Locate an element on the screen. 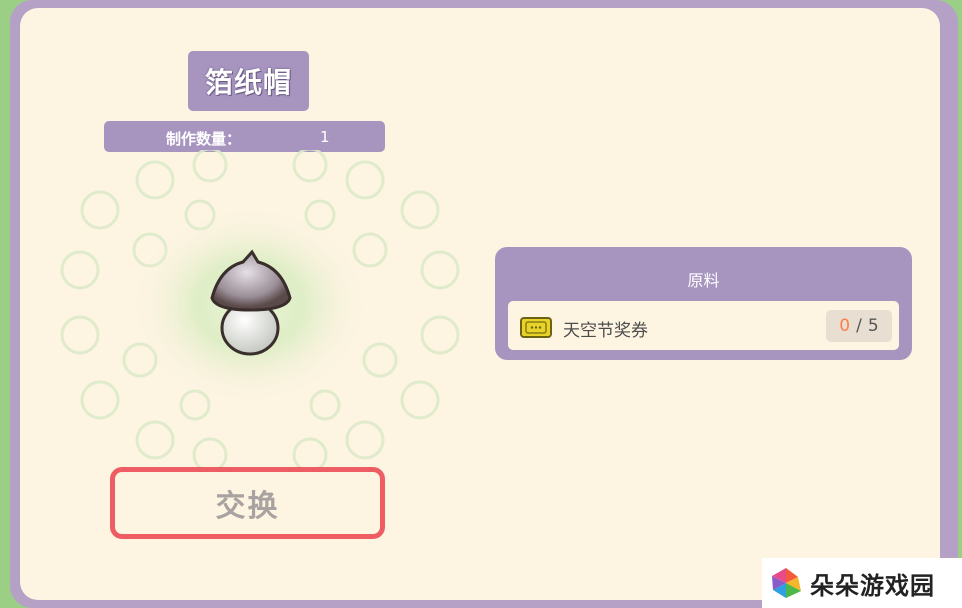 This screenshot has height=608, width=962. material-name: 天空节奖券 is located at coordinates (605, 331).